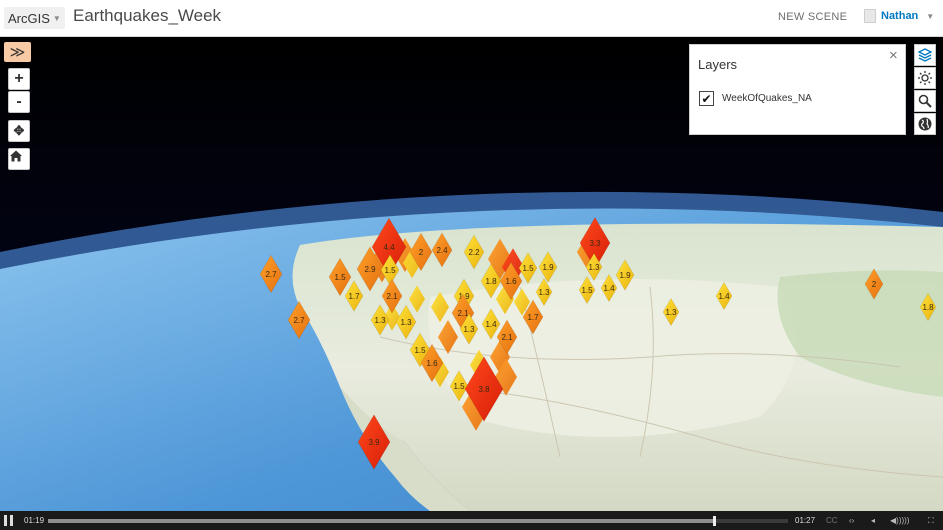  Describe the element at coordinates (718, 64) in the screenshot. I see `layers-panel-title: Layers` at that location.